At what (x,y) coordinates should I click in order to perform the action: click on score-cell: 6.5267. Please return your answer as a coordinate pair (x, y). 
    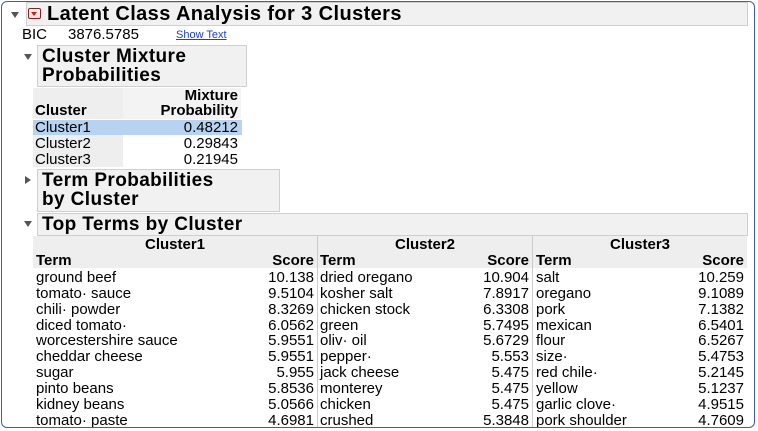
    Looking at the image, I should click on (706, 340).